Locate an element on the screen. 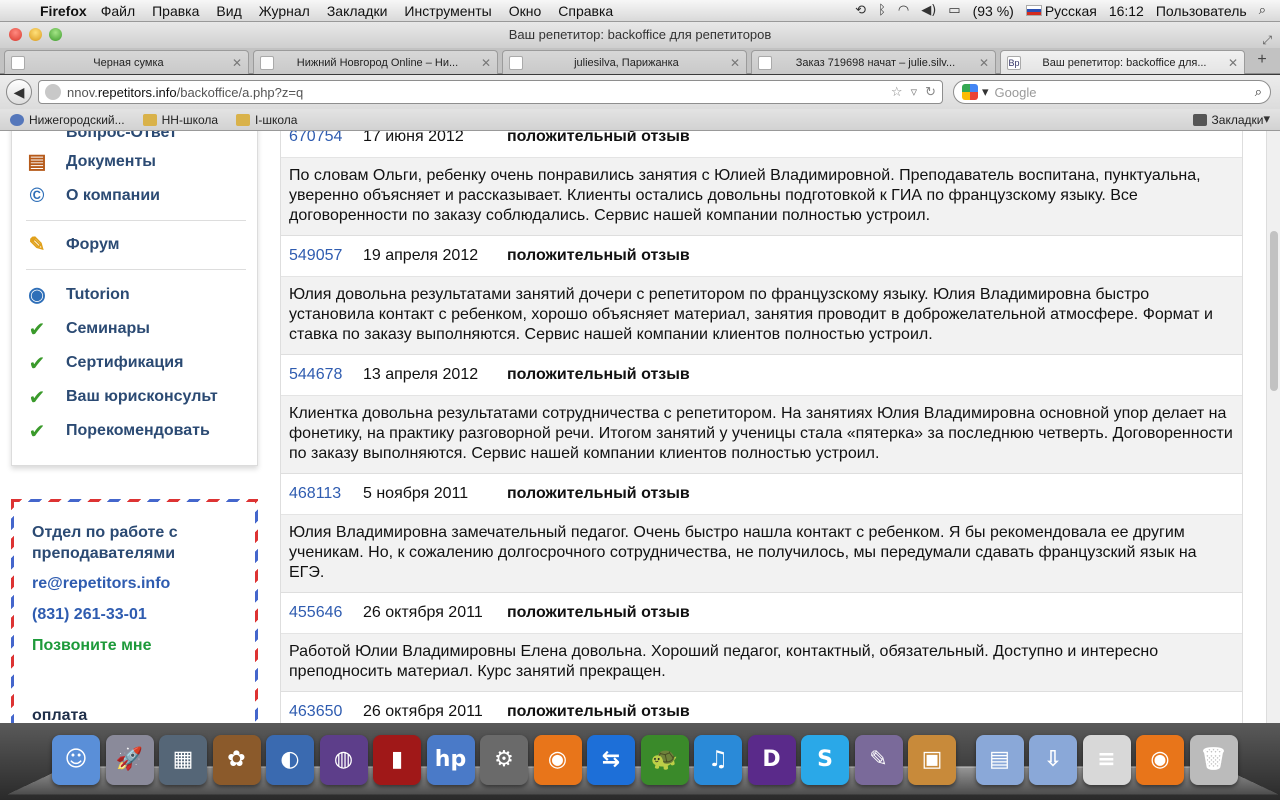 The width and height of the screenshot is (1280, 800). itunes-icon: ♫ is located at coordinates (718, 760).